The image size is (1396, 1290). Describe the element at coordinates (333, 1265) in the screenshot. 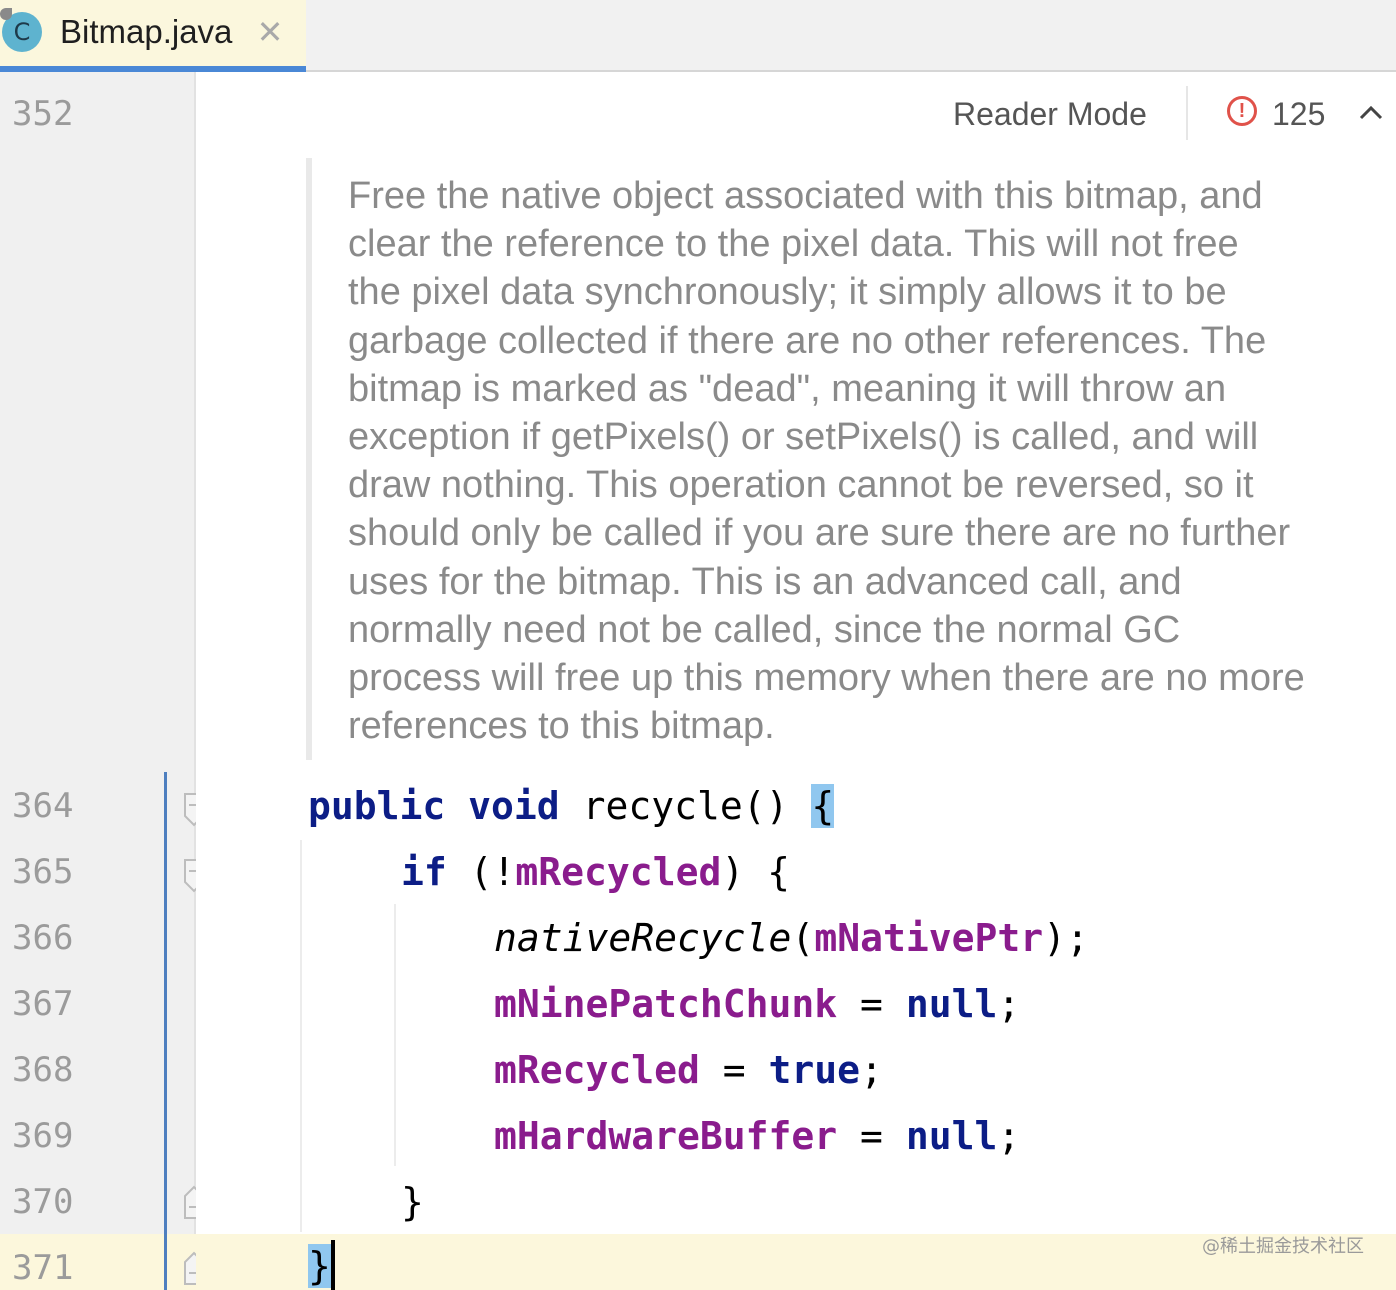

I see `text-cursor` at that location.